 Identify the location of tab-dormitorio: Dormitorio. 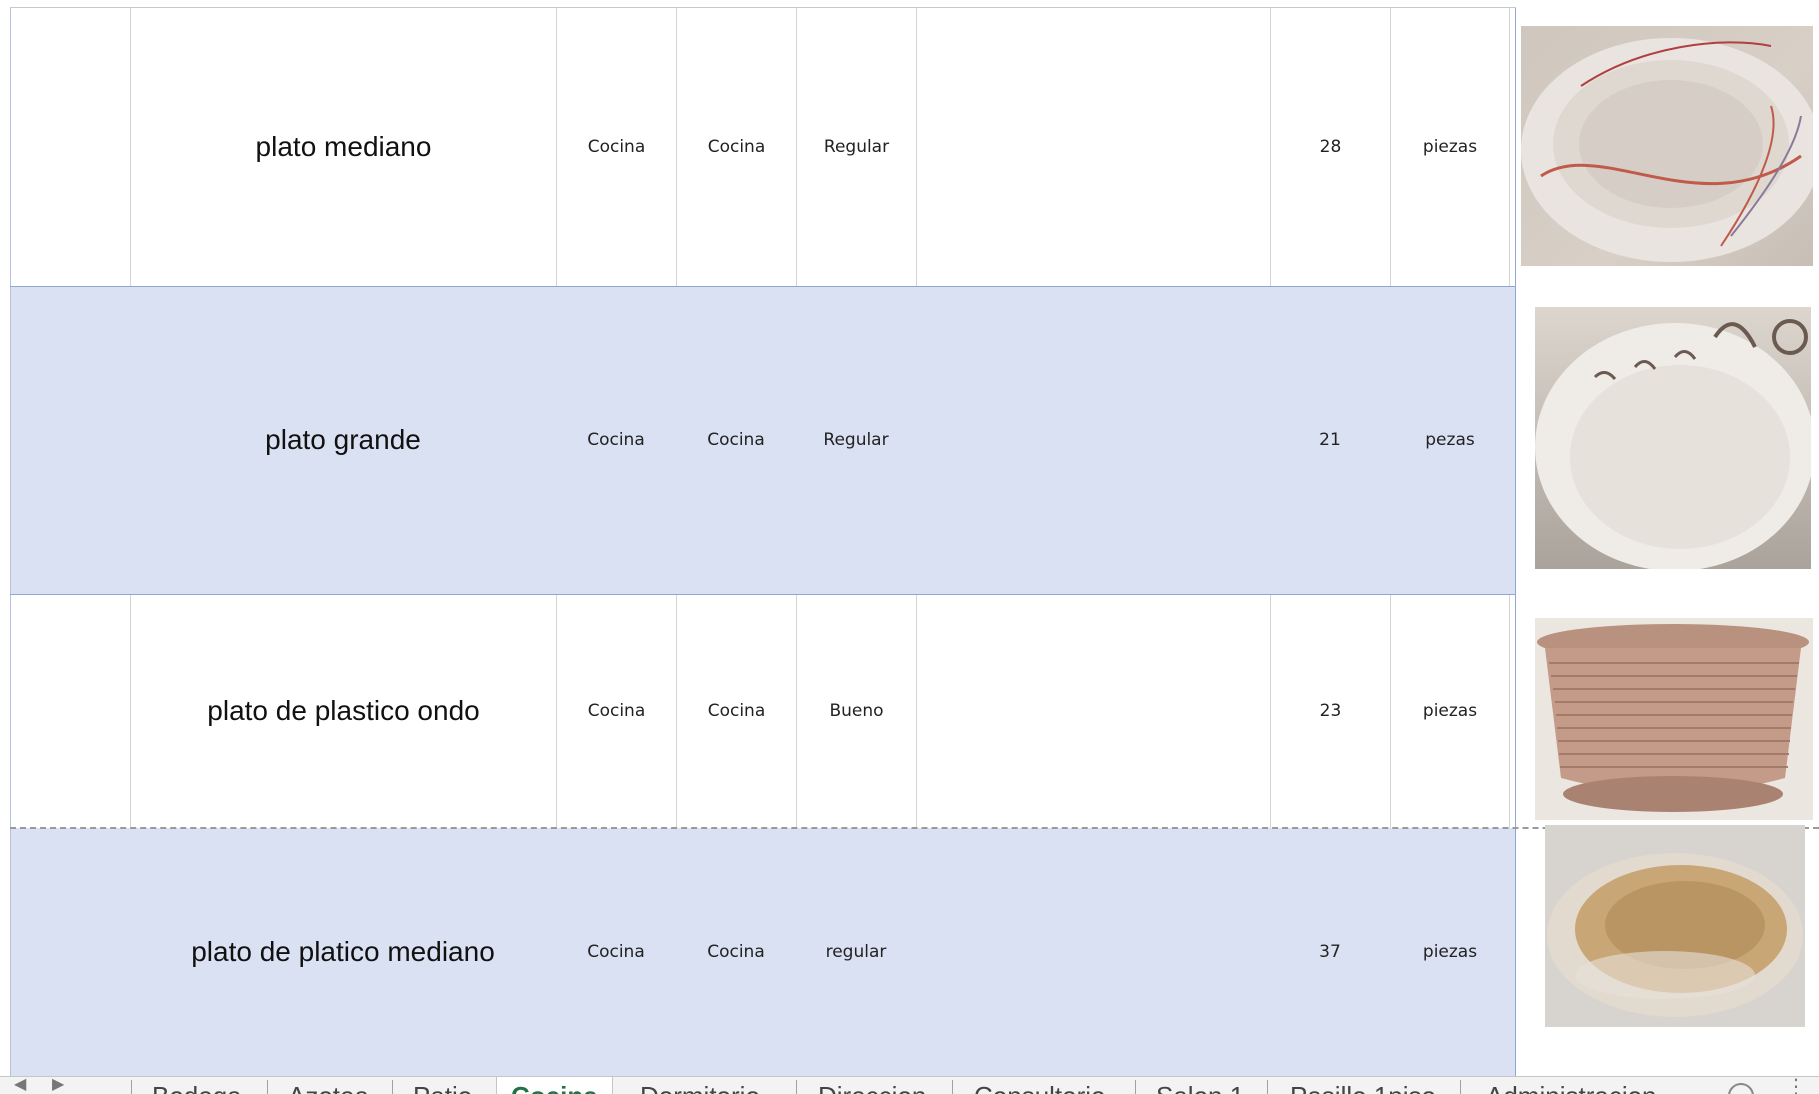
(700, 1085).